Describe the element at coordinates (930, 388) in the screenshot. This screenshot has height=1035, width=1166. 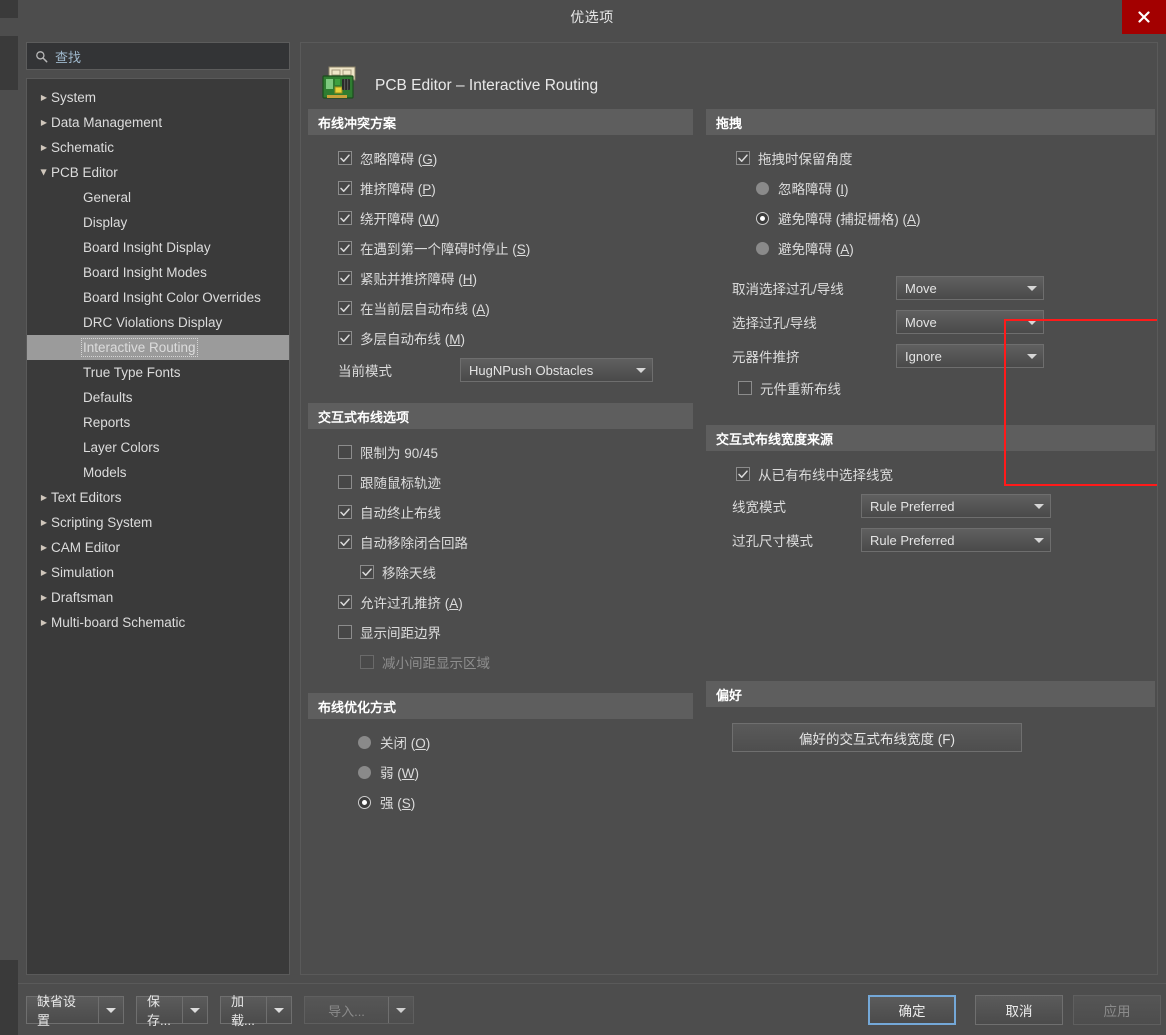
I see `checkbox-row: 元件重新布线` at that location.